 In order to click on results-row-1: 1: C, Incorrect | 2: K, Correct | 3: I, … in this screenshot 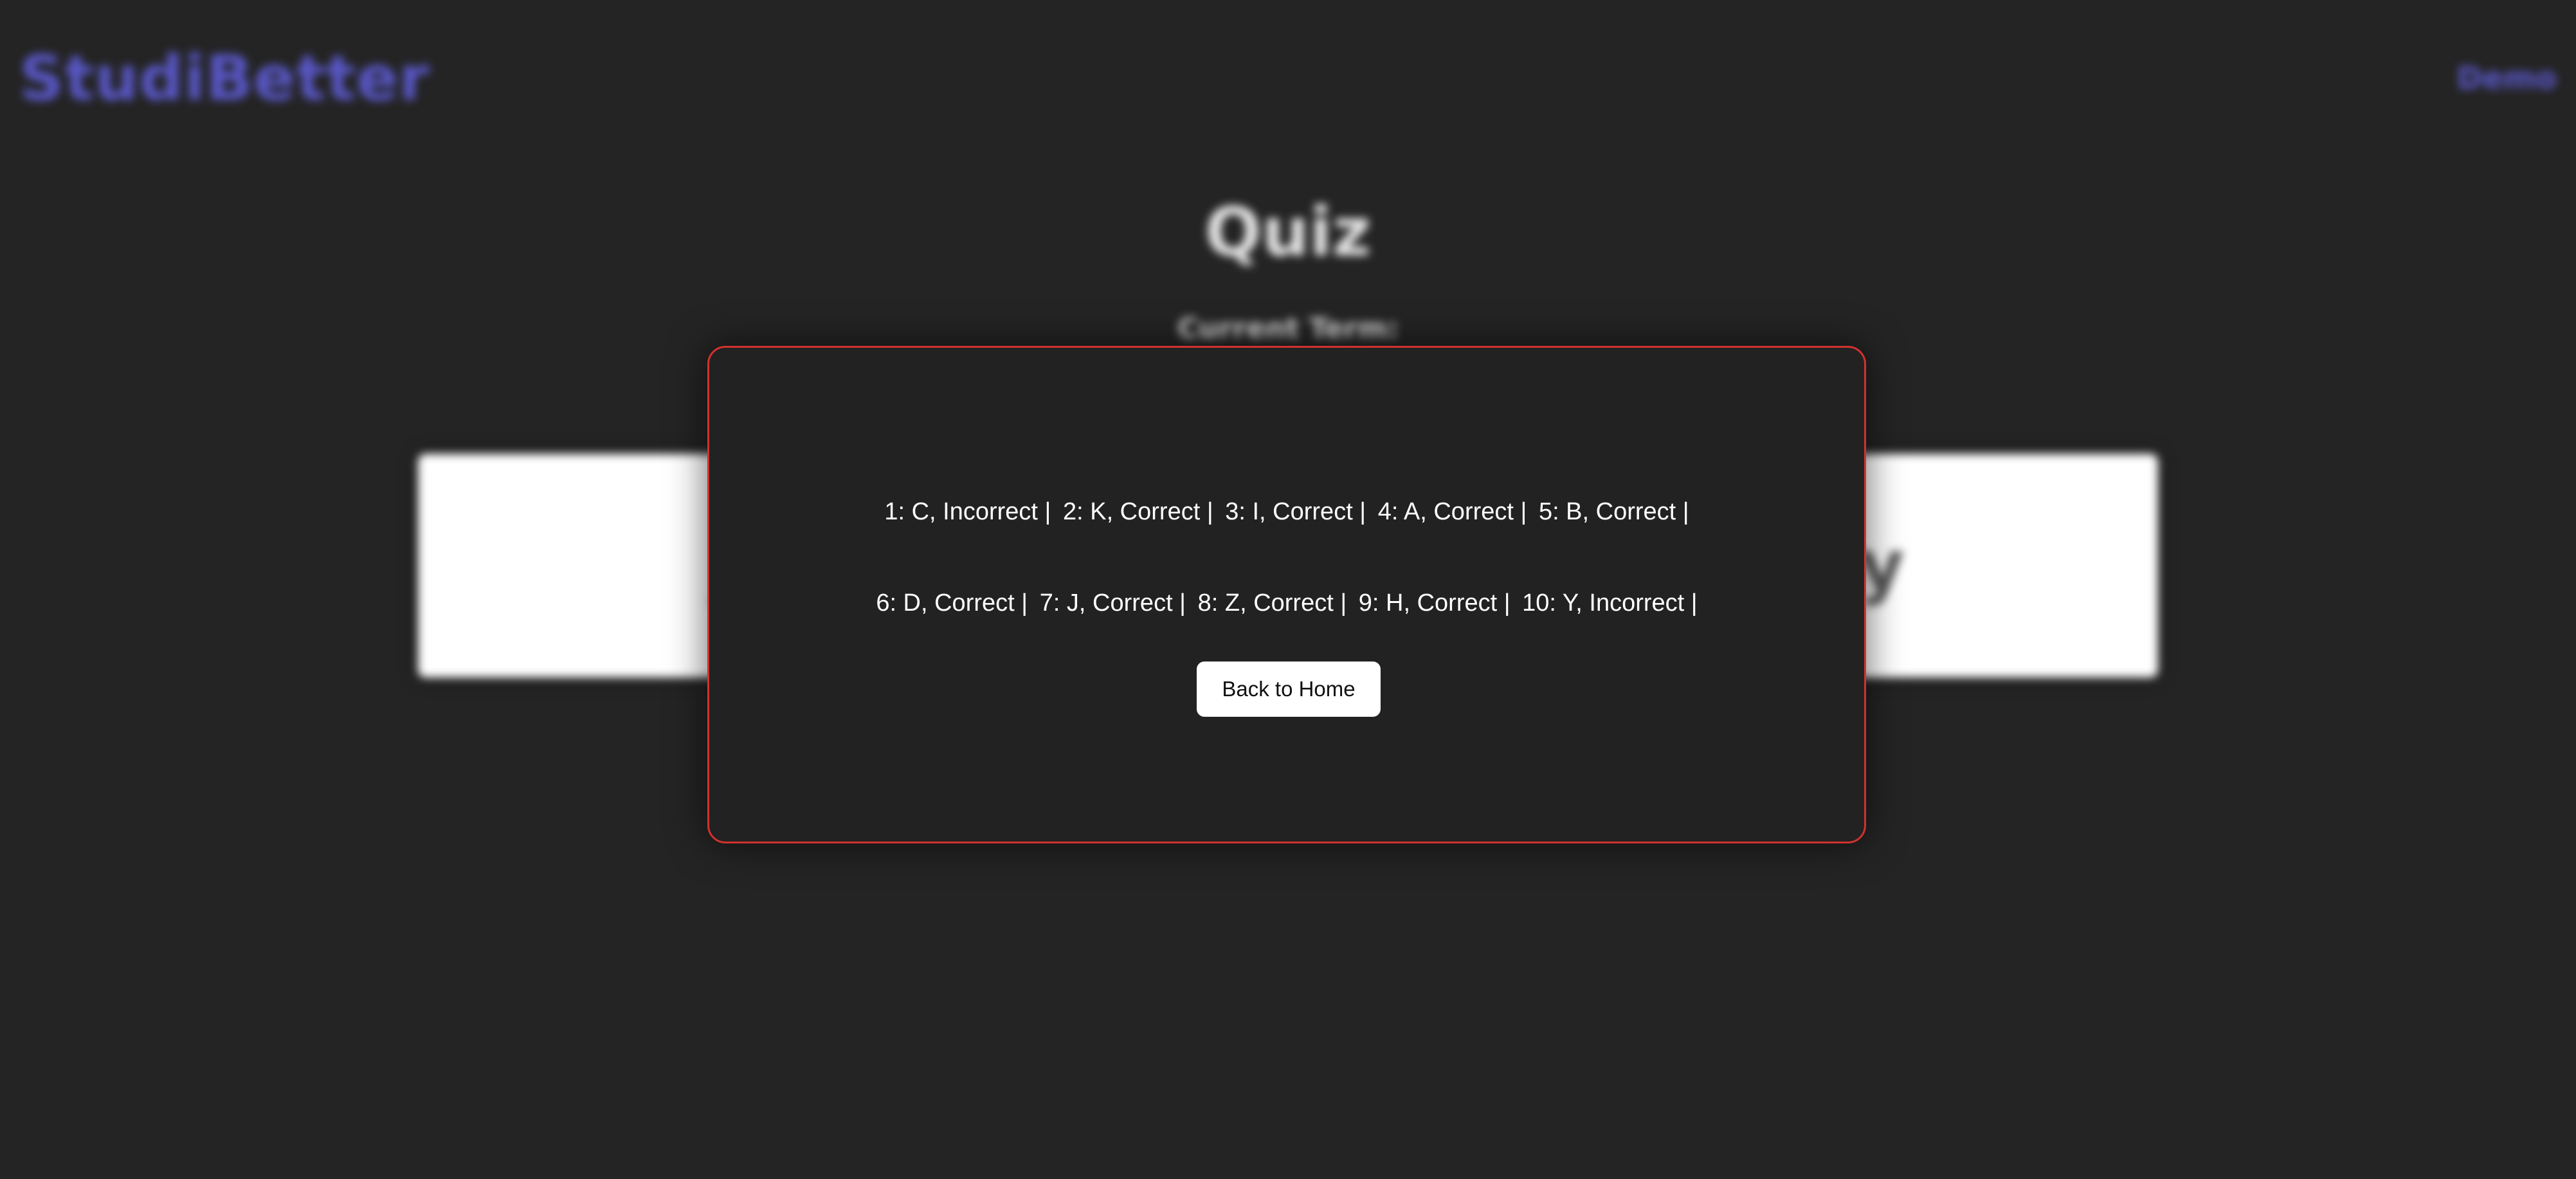, I will do `click(1286, 512)`.